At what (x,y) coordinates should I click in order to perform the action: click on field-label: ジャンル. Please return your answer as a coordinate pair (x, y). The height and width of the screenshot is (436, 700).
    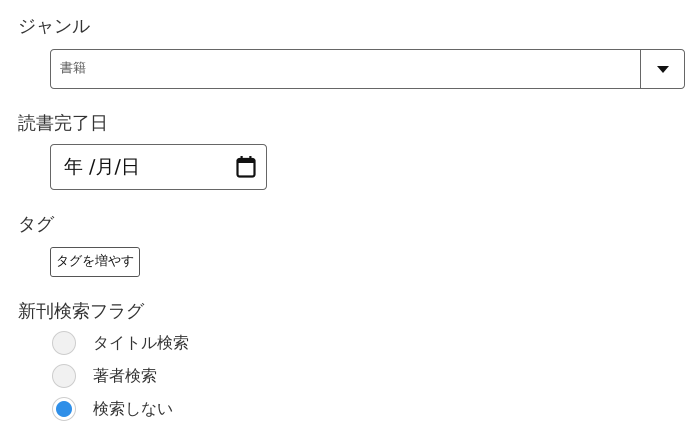
    Looking at the image, I should click on (54, 27).